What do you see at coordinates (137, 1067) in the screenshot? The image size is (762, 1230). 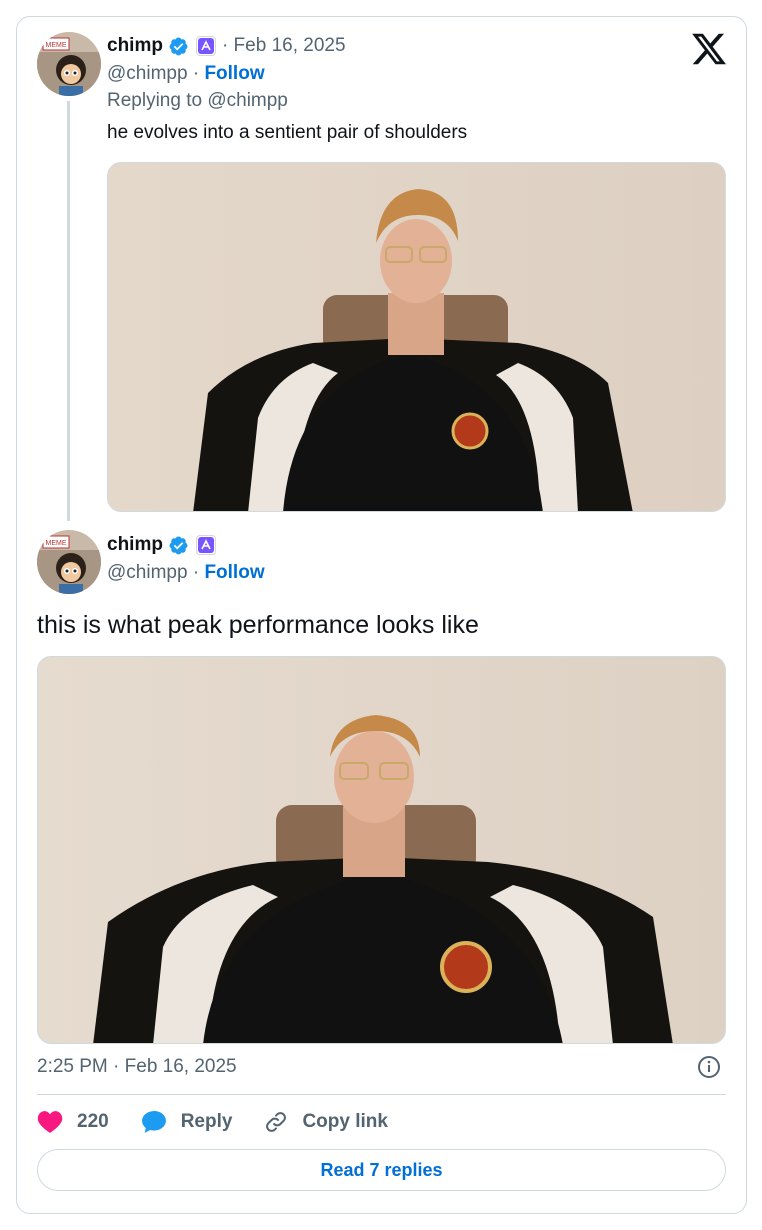 I see `tweet-timestamp: 2:25 PM · Feb 16, 2025` at bounding box center [137, 1067].